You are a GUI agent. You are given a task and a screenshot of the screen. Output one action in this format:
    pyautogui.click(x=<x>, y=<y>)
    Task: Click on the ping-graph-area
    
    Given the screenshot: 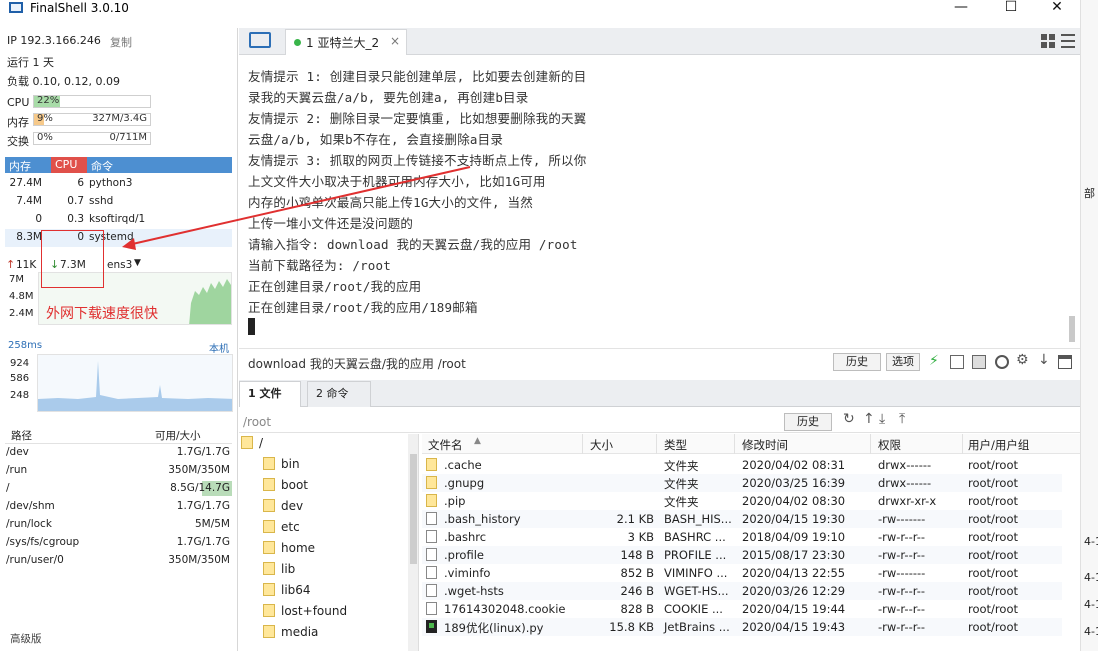 What is the action you would take?
    pyautogui.click(x=135, y=386)
    